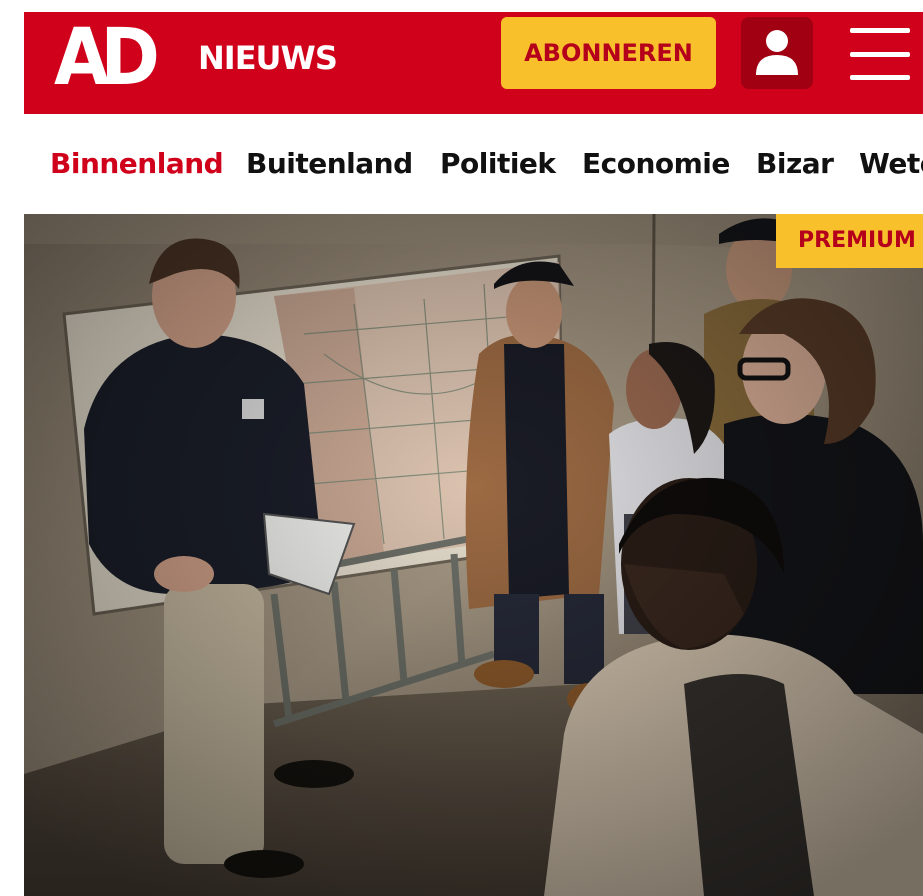 The width and height of the screenshot is (923, 896). Describe the element at coordinates (795, 164) in the screenshot. I see `nav-item-bizar: Bizar` at that location.